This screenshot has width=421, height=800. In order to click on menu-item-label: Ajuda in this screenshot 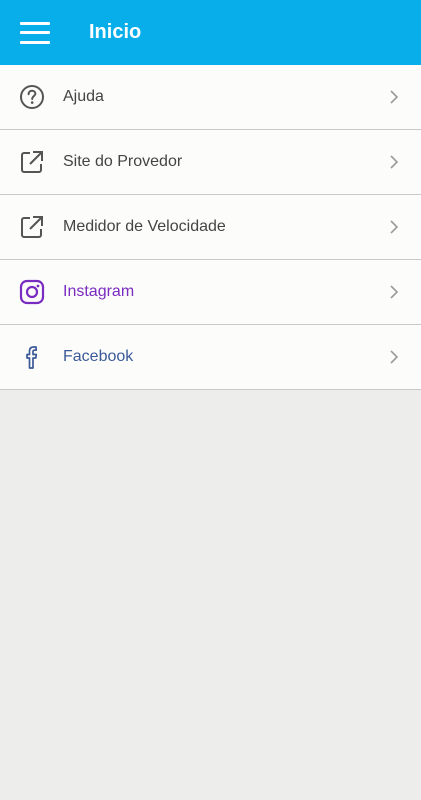, I will do `click(83, 96)`.